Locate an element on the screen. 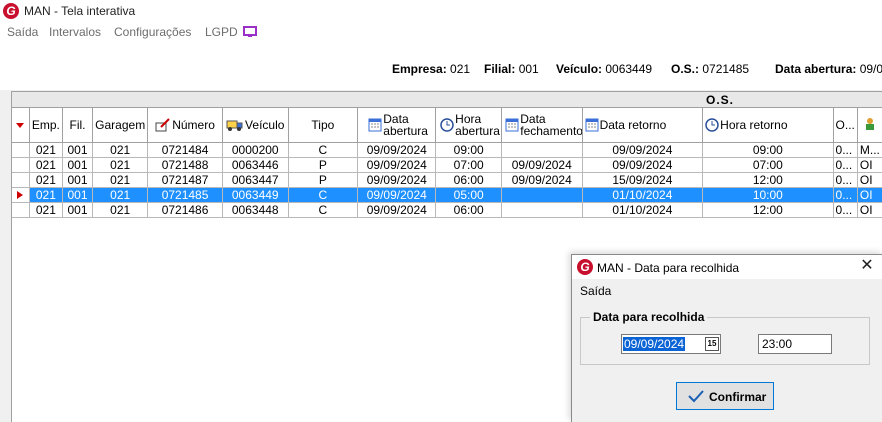 The height and width of the screenshot is (422, 882). confirm-button: Confirmar is located at coordinates (725, 396).